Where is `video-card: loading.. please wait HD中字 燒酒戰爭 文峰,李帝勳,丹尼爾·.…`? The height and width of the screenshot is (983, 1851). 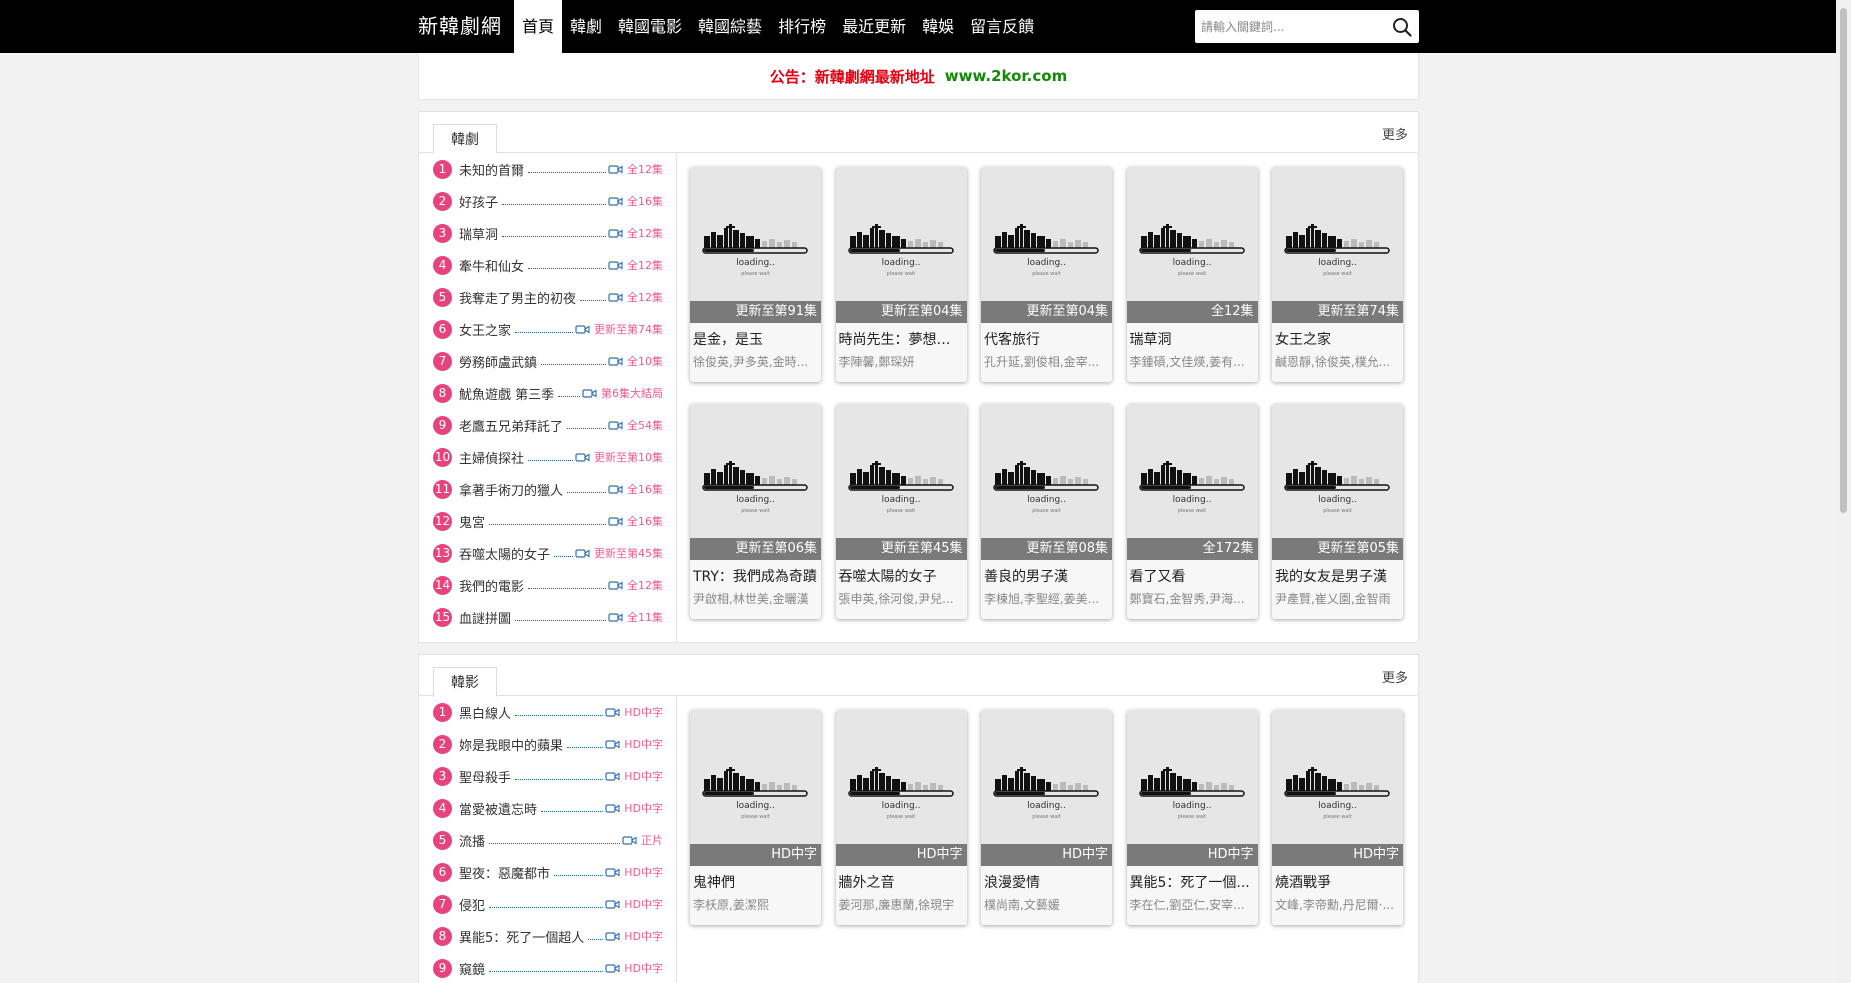 video-card: loading.. please wait HD中字 燒酒戰爭 文峰,李帝勳,丹尼爾·.… is located at coordinates (1337, 817).